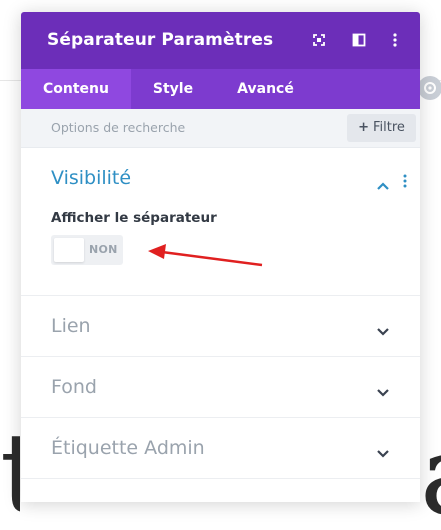 Image resolution: width=441 pixels, height=530 pixels. Describe the element at coordinates (91, 178) in the screenshot. I see `section-title-visibility: Visibilité` at that location.